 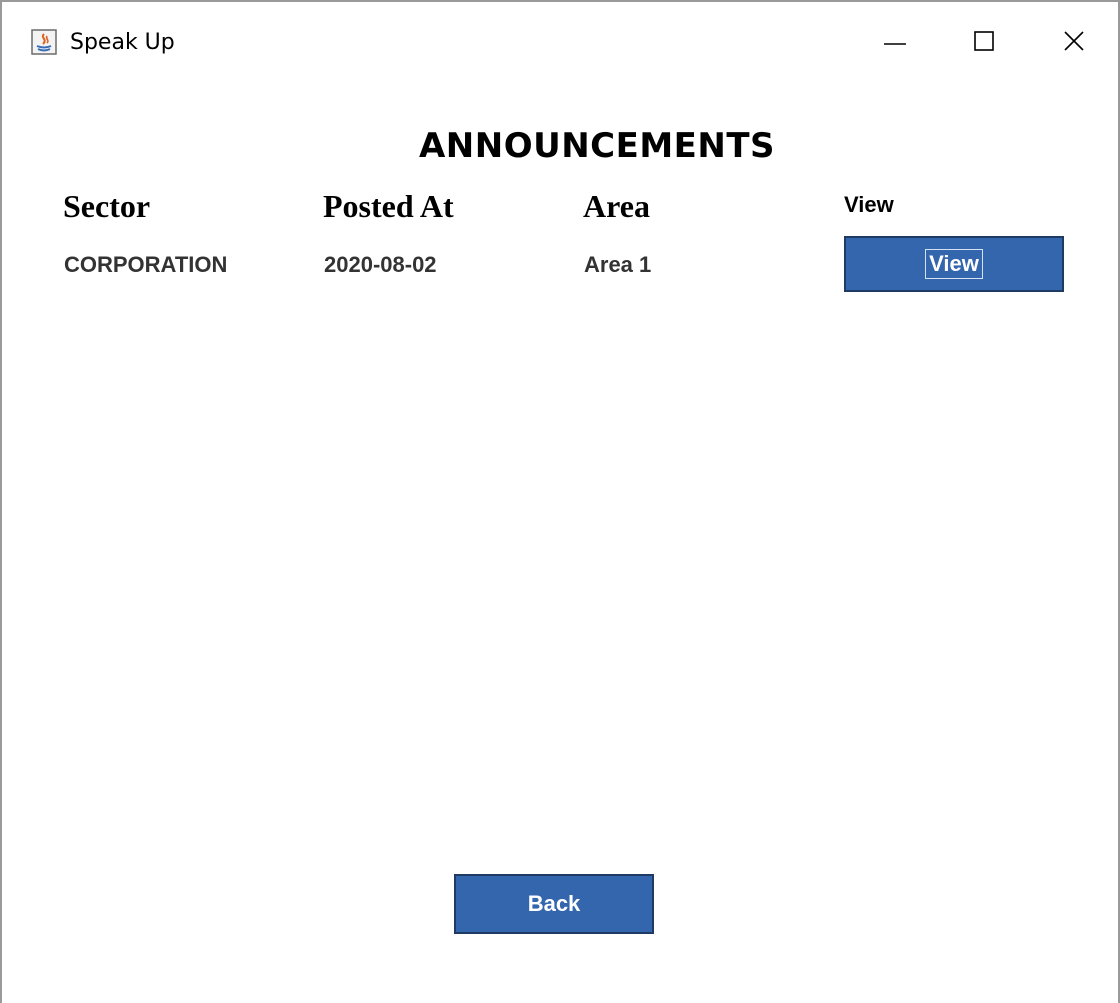 I want to click on column-header-area: Area, so click(x=616, y=206).